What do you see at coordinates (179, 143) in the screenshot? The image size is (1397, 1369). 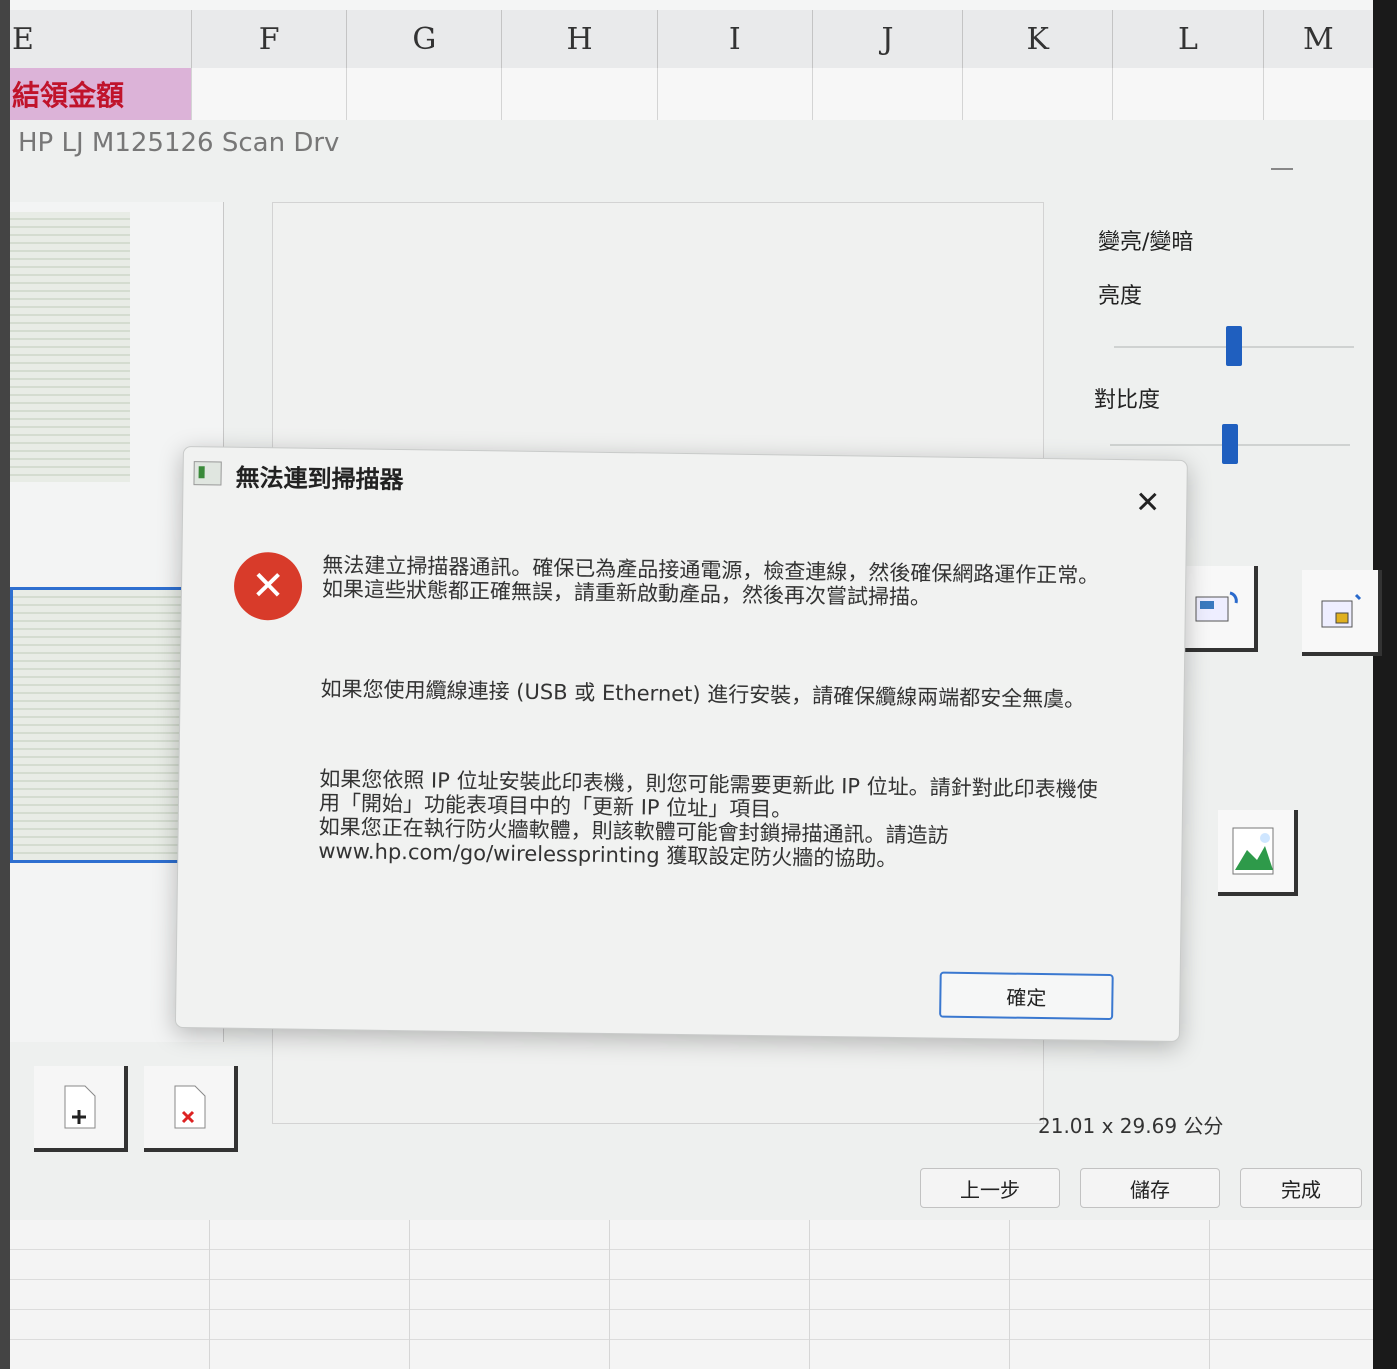 I see `scan-window-title: HP LJ M125126 Scan Drv` at bounding box center [179, 143].